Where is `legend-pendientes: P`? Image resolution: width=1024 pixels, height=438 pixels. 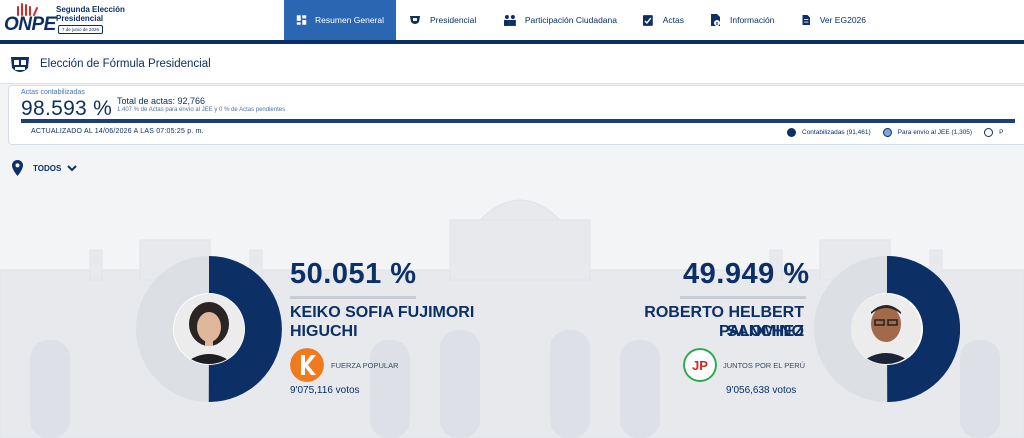
legend-pendientes: P is located at coordinates (993, 132).